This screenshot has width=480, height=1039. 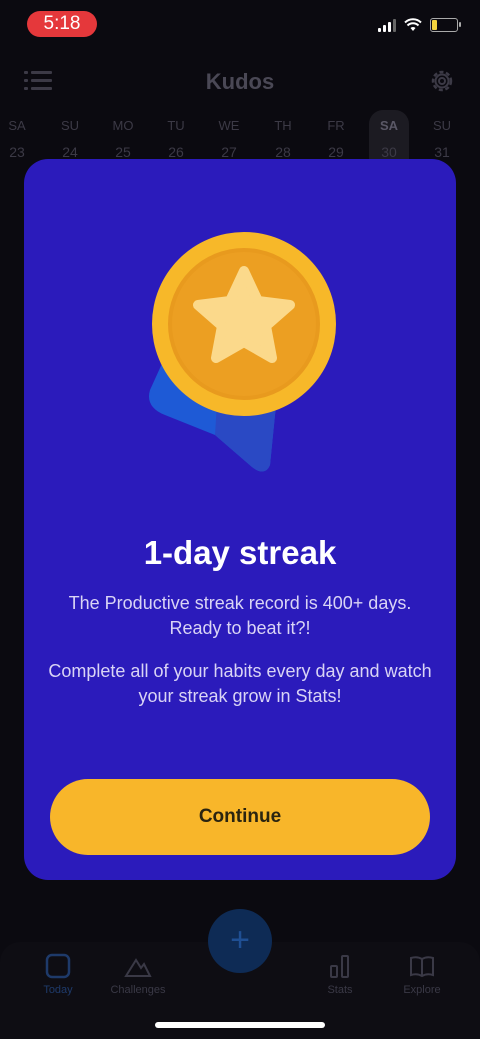 What do you see at coordinates (387, 25) in the screenshot?
I see `cellular-signal-icon` at bounding box center [387, 25].